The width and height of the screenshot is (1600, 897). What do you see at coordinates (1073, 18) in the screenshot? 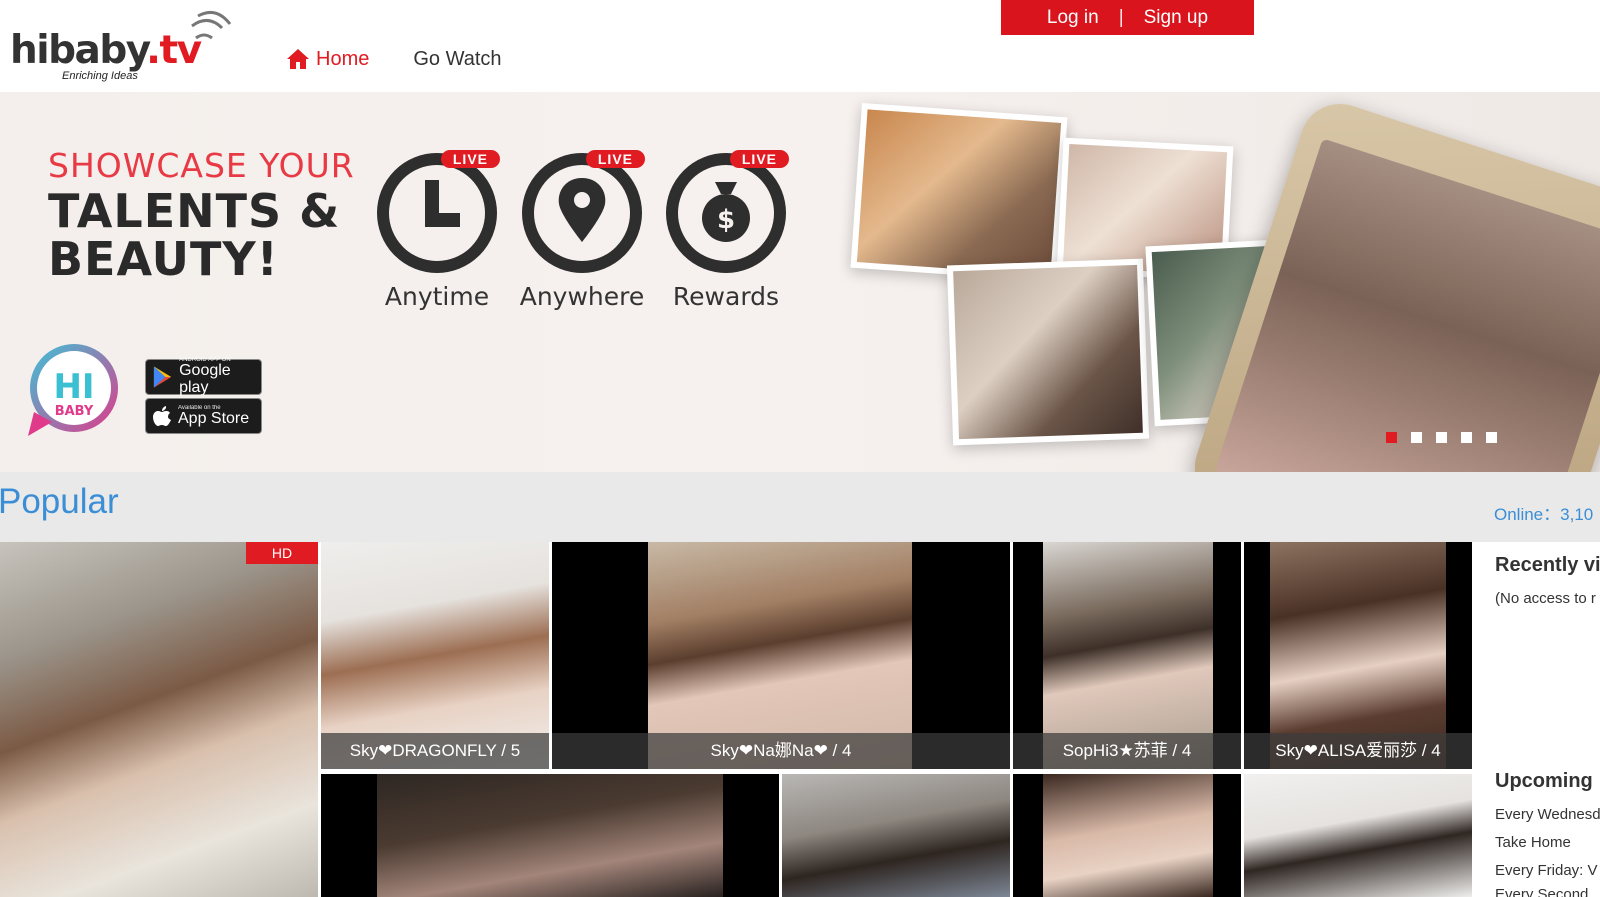
I see `login-link: Log in` at bounding box center [1073, 18].